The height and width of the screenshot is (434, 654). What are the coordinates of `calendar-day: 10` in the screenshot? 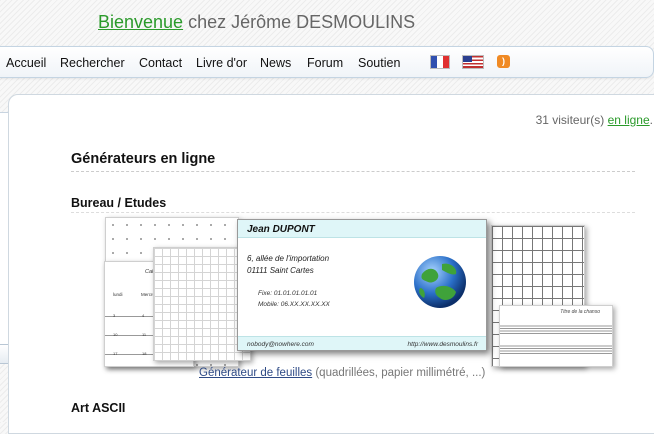 It's located at (115, 334).